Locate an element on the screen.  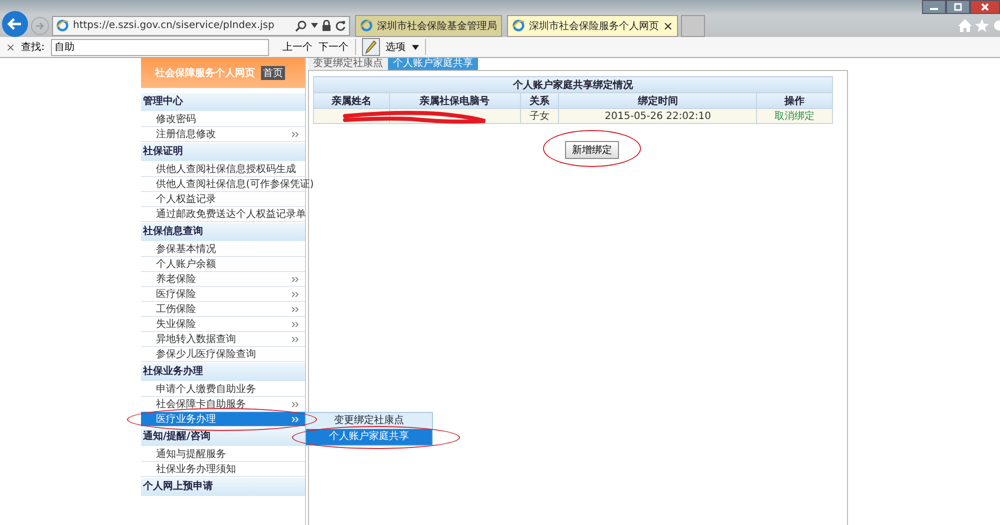
sidebar-item: 医疗业务办理 is located at coordinates (223, 419).